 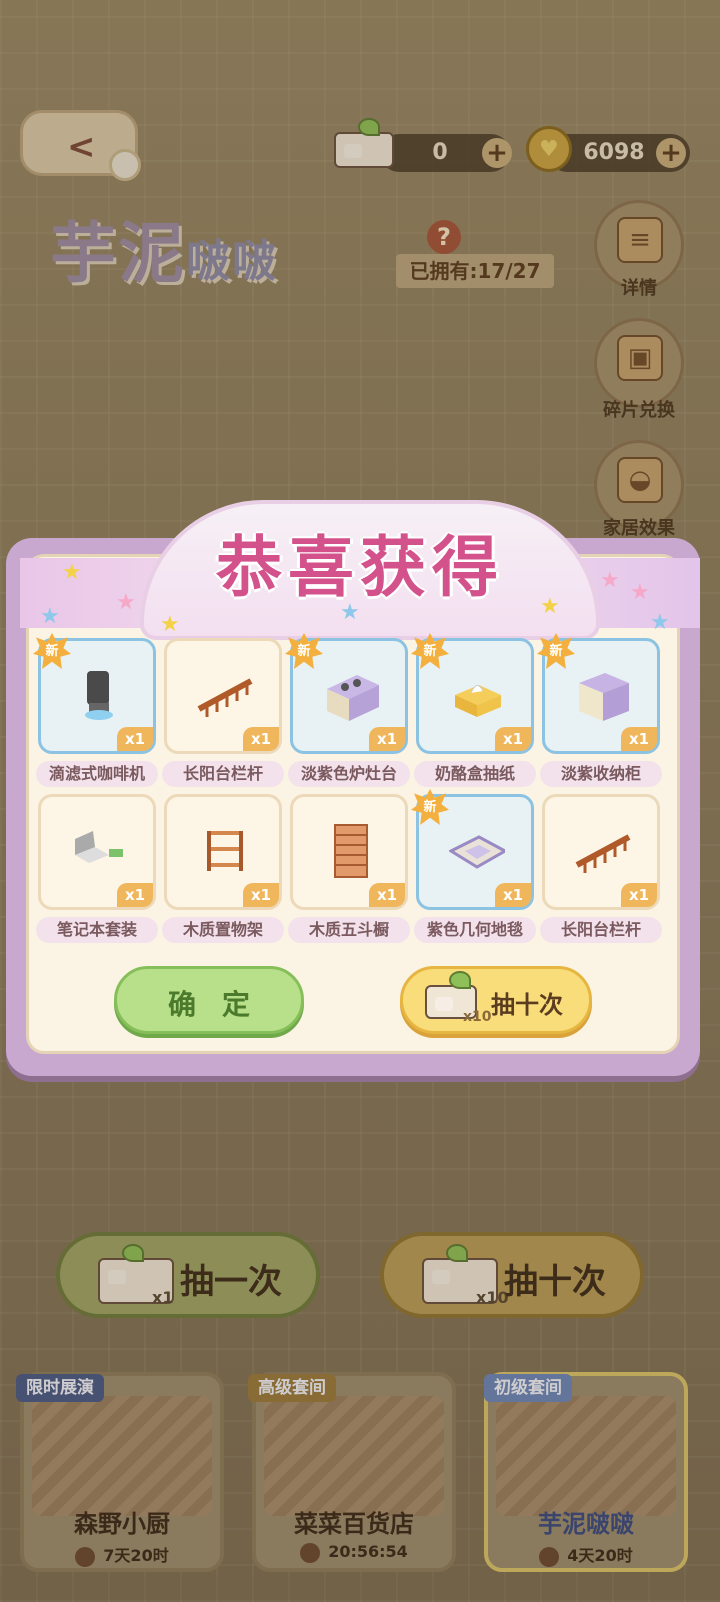 I want to click on cabinet-icon, so click(x=603, y=695).